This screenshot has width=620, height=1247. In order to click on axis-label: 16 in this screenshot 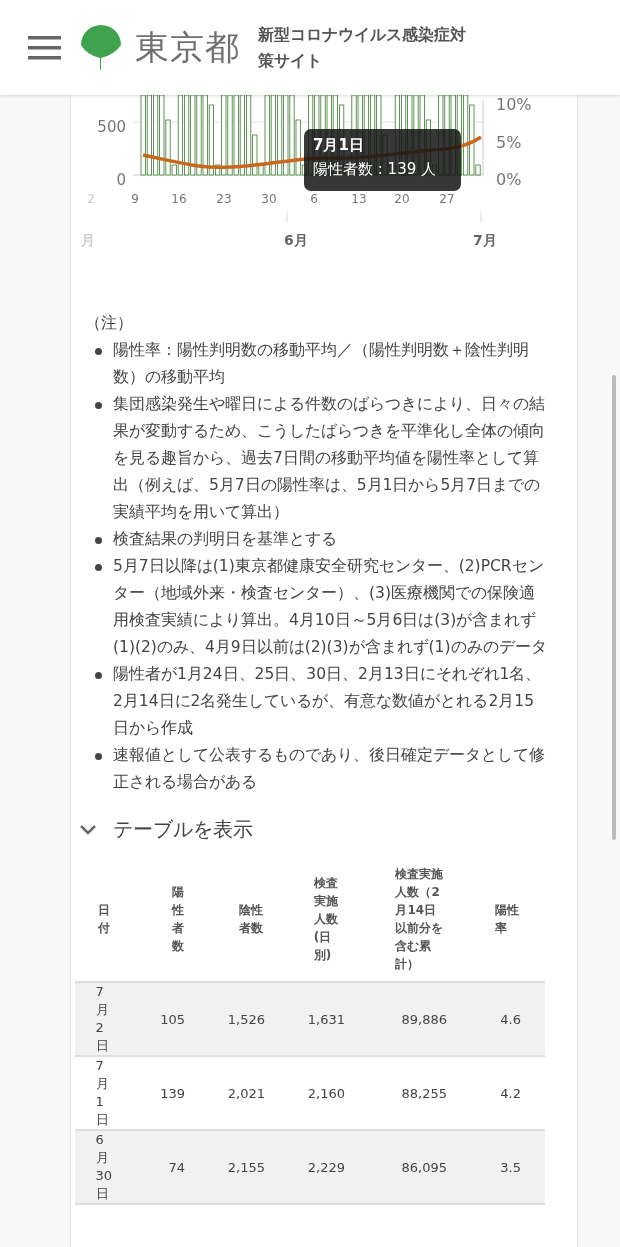, I will do `click(179, 199)`.